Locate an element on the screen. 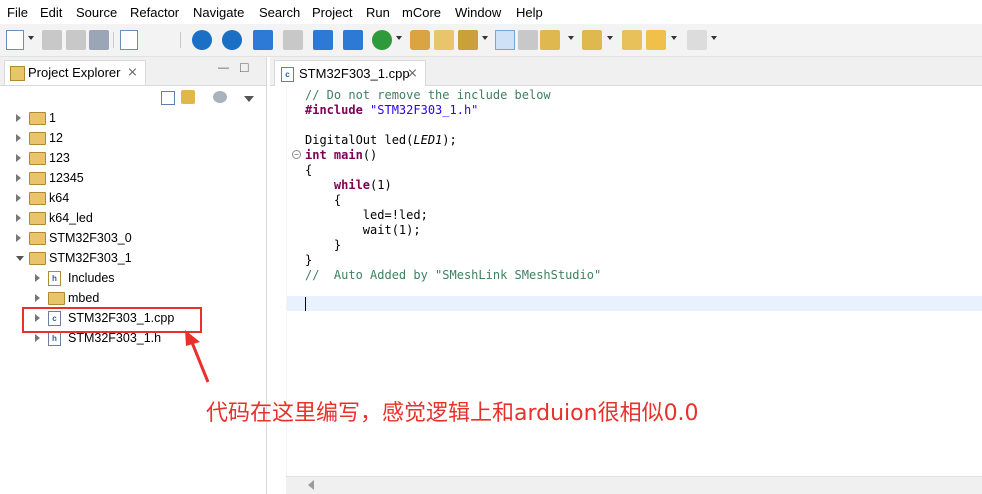  search-icon is located at coordinates (468, 40).